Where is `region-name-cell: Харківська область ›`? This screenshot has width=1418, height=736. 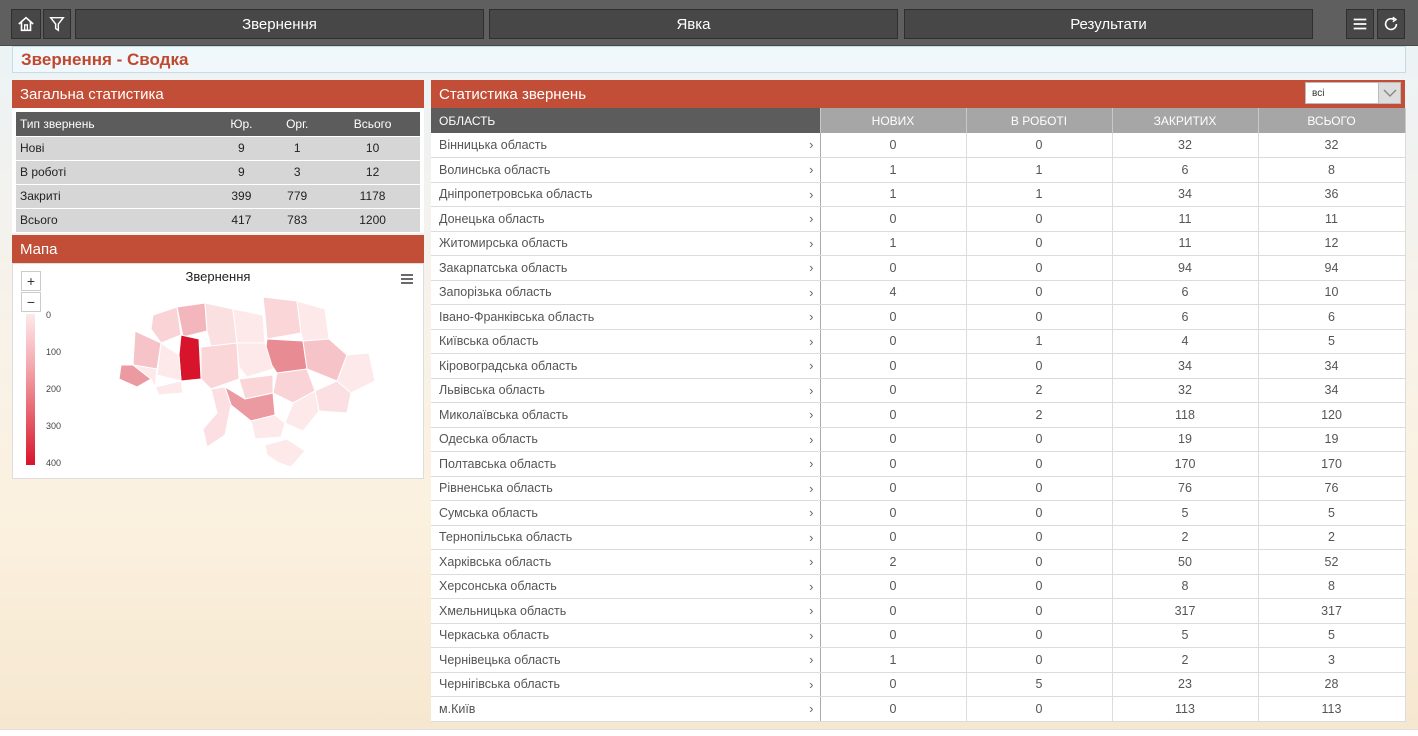 region-name-cell: Харківська область › is located at coordinates (626, 562).